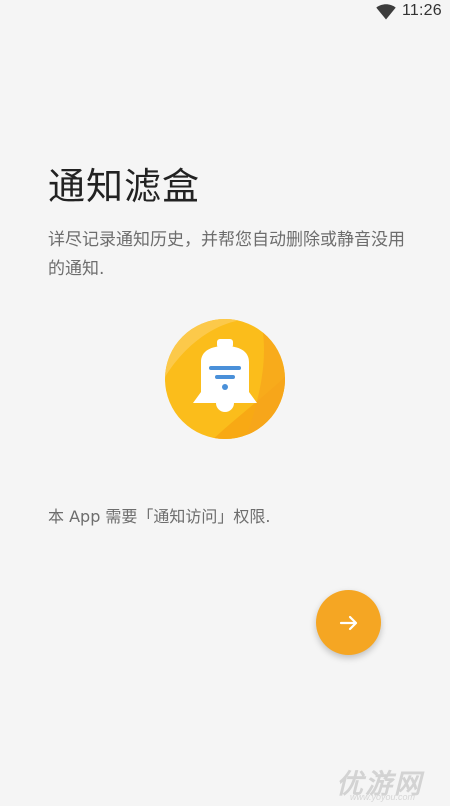 The width and height of the screenshot is (450, 806). What do you see at coordinates (159, 516) in the screenshot?
I see `permission-notice: 本 App 需要「通知访问」权限.` at bounding box center [159, 516].